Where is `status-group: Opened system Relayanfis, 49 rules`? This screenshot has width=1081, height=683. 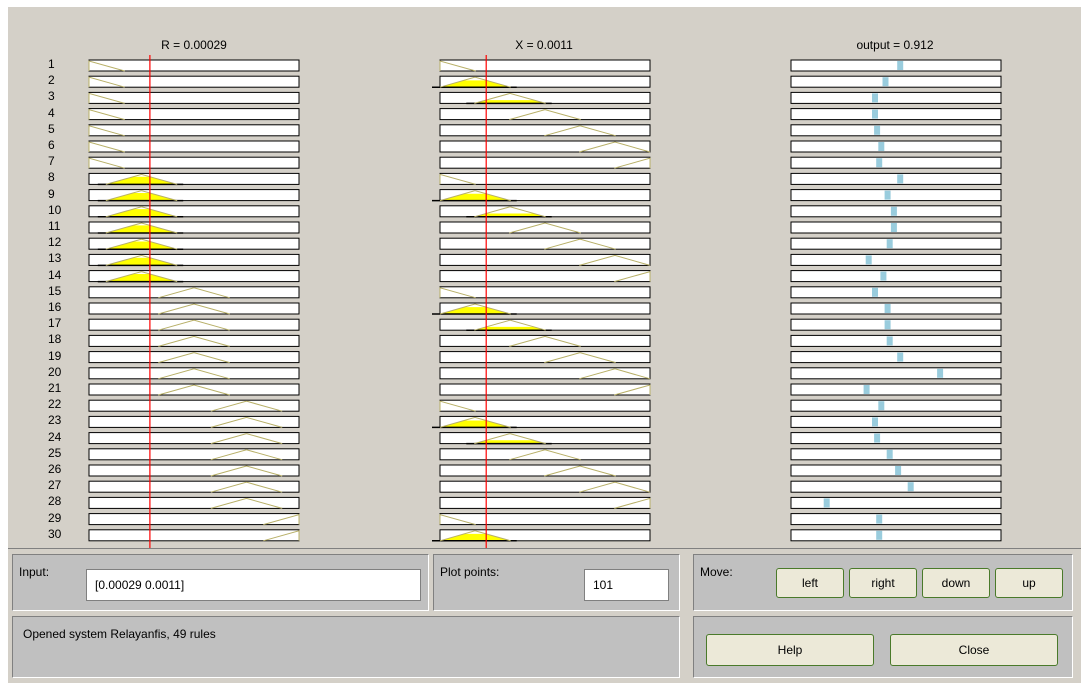 status-group: Opened system Relayanfis, 49 rules is located at coordinates (346, 647).